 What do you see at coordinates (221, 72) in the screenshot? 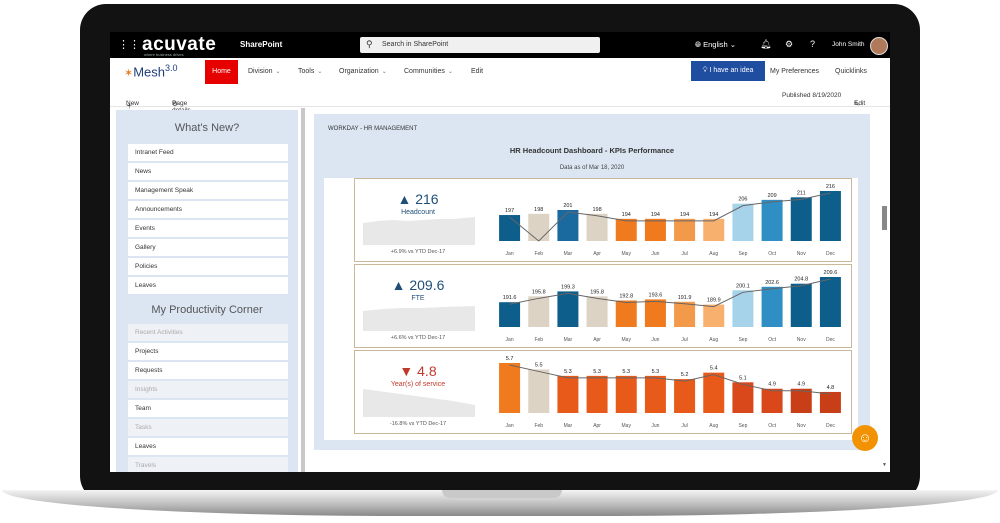
I see `nav-home: Home` at bounding box center [221, 72].